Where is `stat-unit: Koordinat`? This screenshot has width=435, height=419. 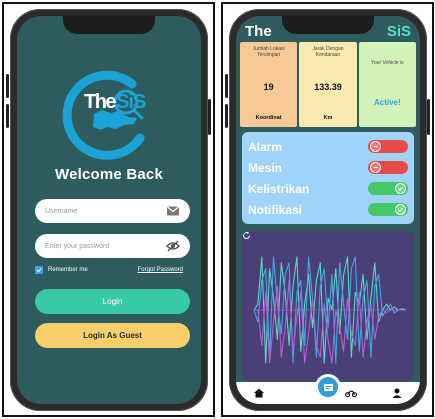
stat-unit: Koordinat is located at coordinates (268, 118).